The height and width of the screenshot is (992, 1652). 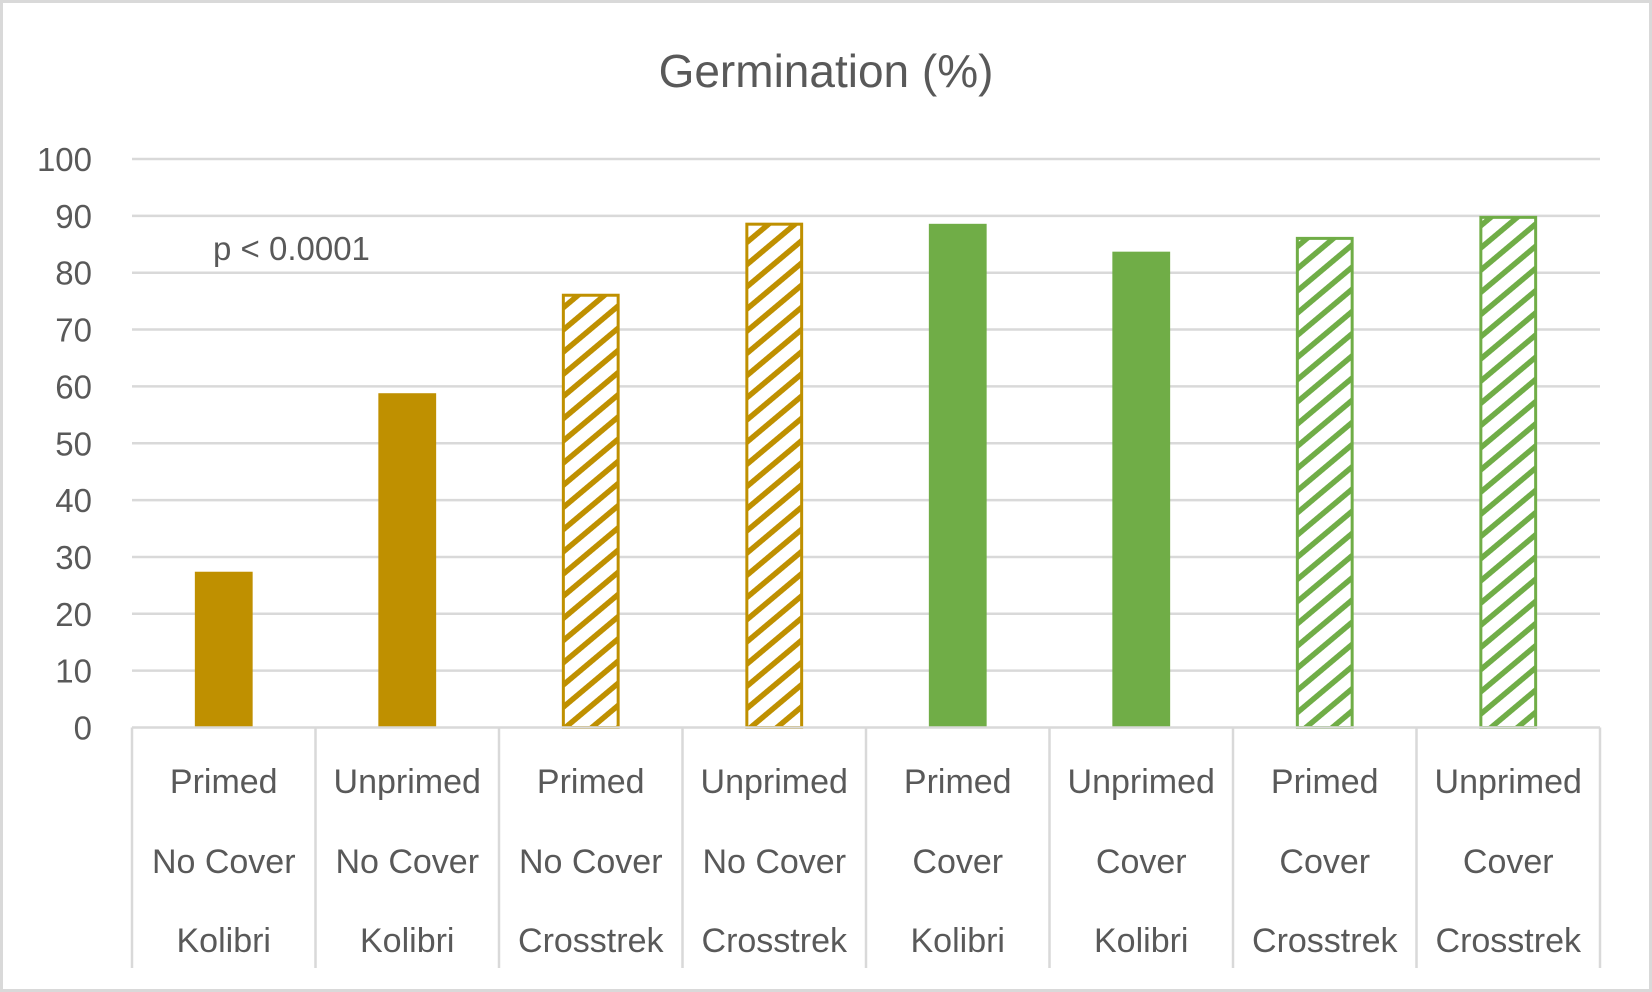 I want to click on y-tick-label: 90, so click(x=73, y=216).